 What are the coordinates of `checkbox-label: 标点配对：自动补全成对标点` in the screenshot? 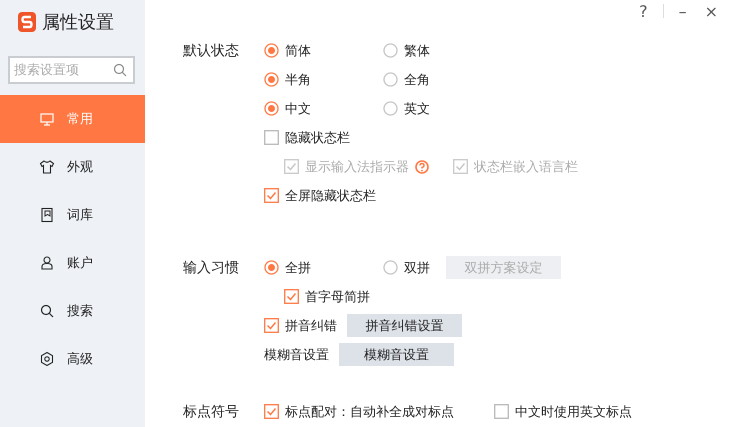 It's located at (369, 412).